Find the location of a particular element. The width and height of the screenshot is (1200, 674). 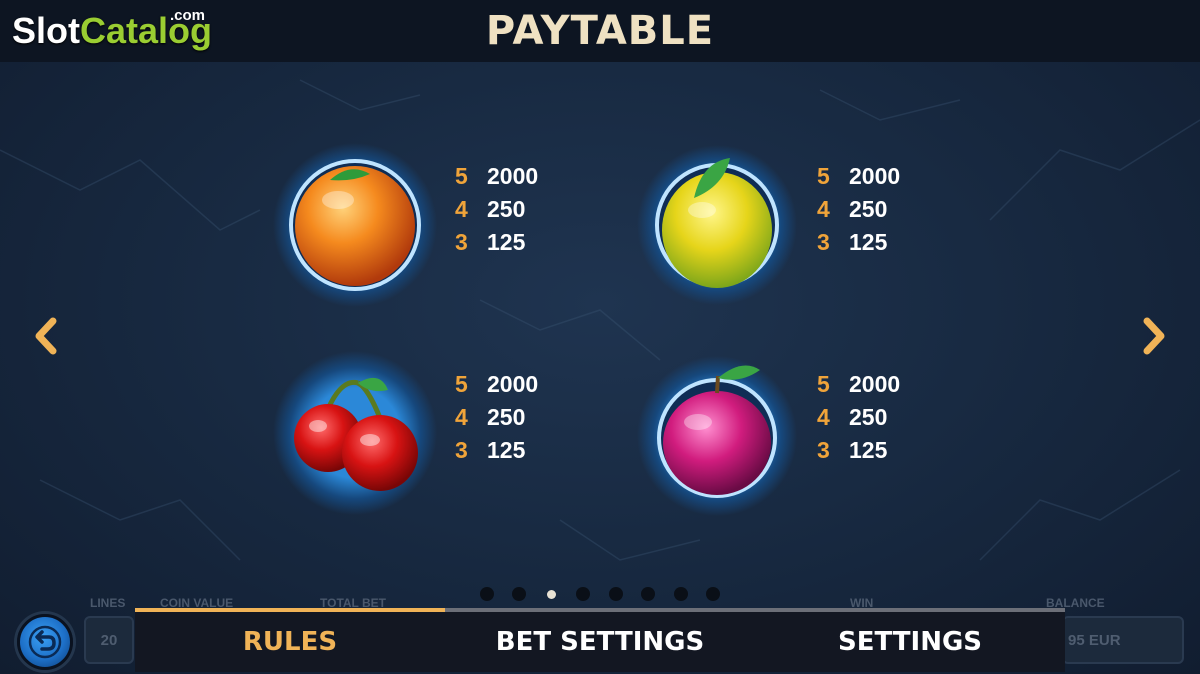

chevron-left-icon is located at coordinates (46, 336).